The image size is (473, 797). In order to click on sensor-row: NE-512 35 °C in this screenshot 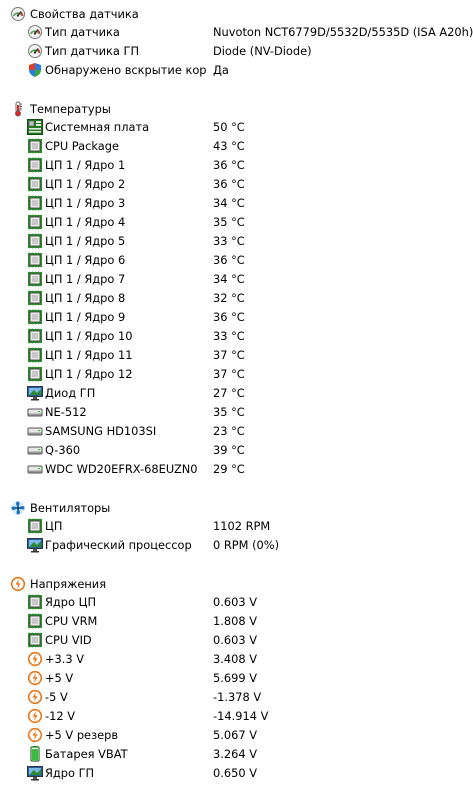, I will do `click(236, 412)`.